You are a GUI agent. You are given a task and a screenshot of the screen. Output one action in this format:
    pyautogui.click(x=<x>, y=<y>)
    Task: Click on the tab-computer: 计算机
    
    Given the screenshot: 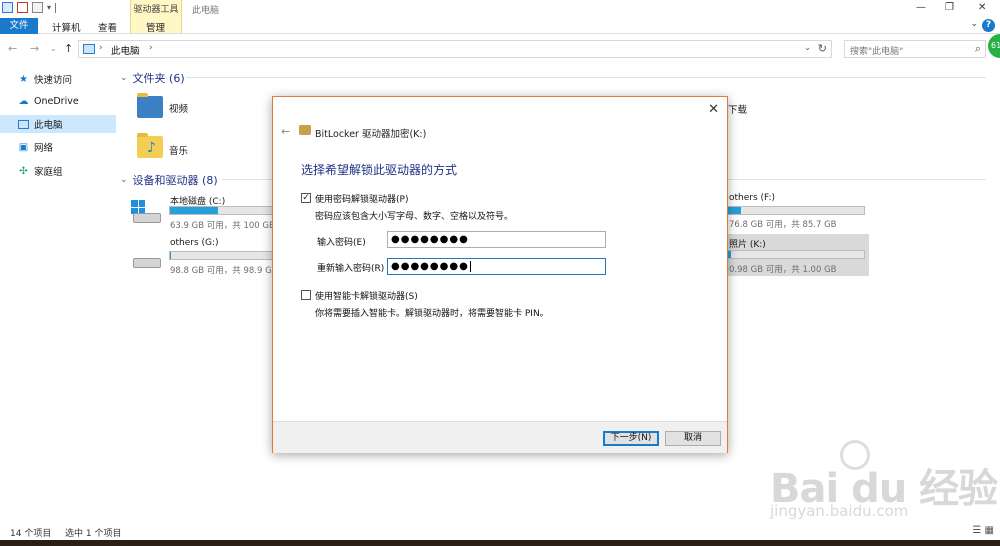 What is the action you would take?
    pyautogui.click(x=66, y=27)
    